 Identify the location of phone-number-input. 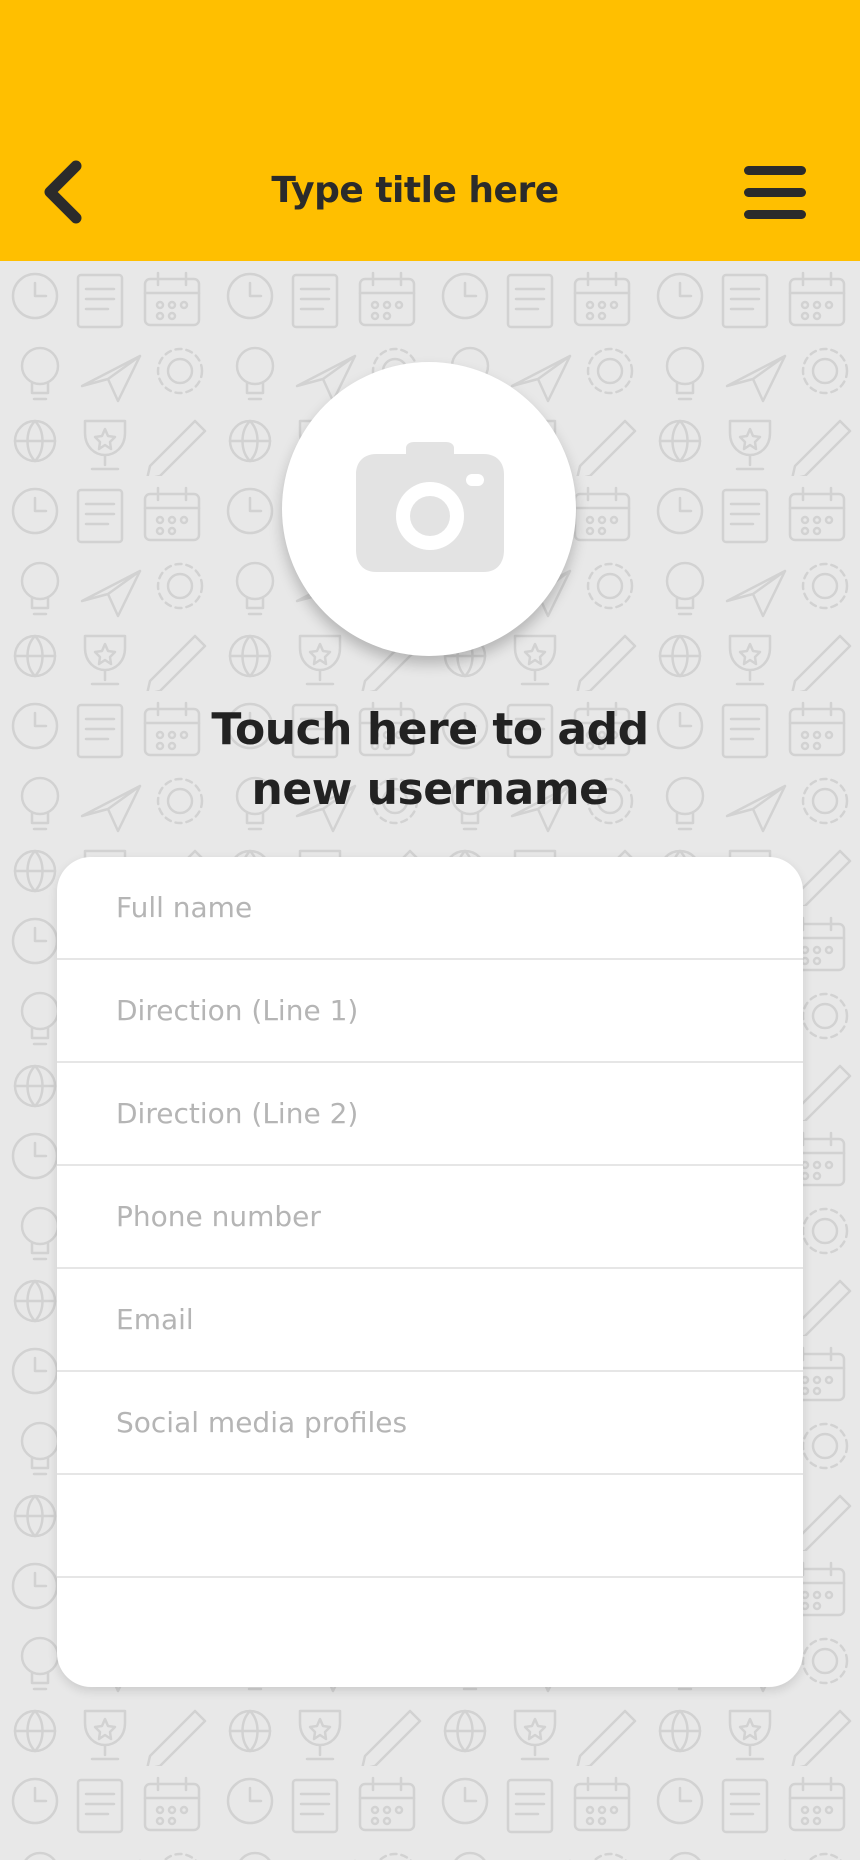
(436, 1216).